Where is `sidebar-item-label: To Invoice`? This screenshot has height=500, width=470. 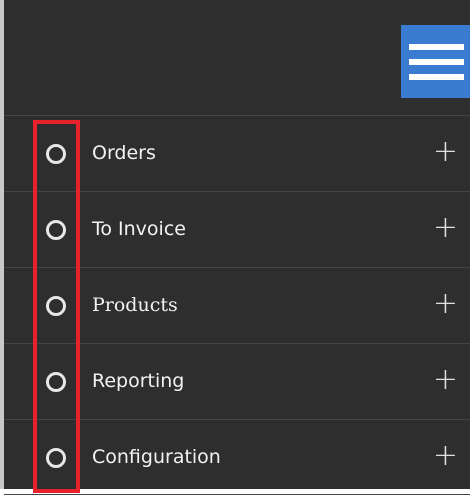 sidebar-item-label: To Invoice is located at coordinates (139, 229).